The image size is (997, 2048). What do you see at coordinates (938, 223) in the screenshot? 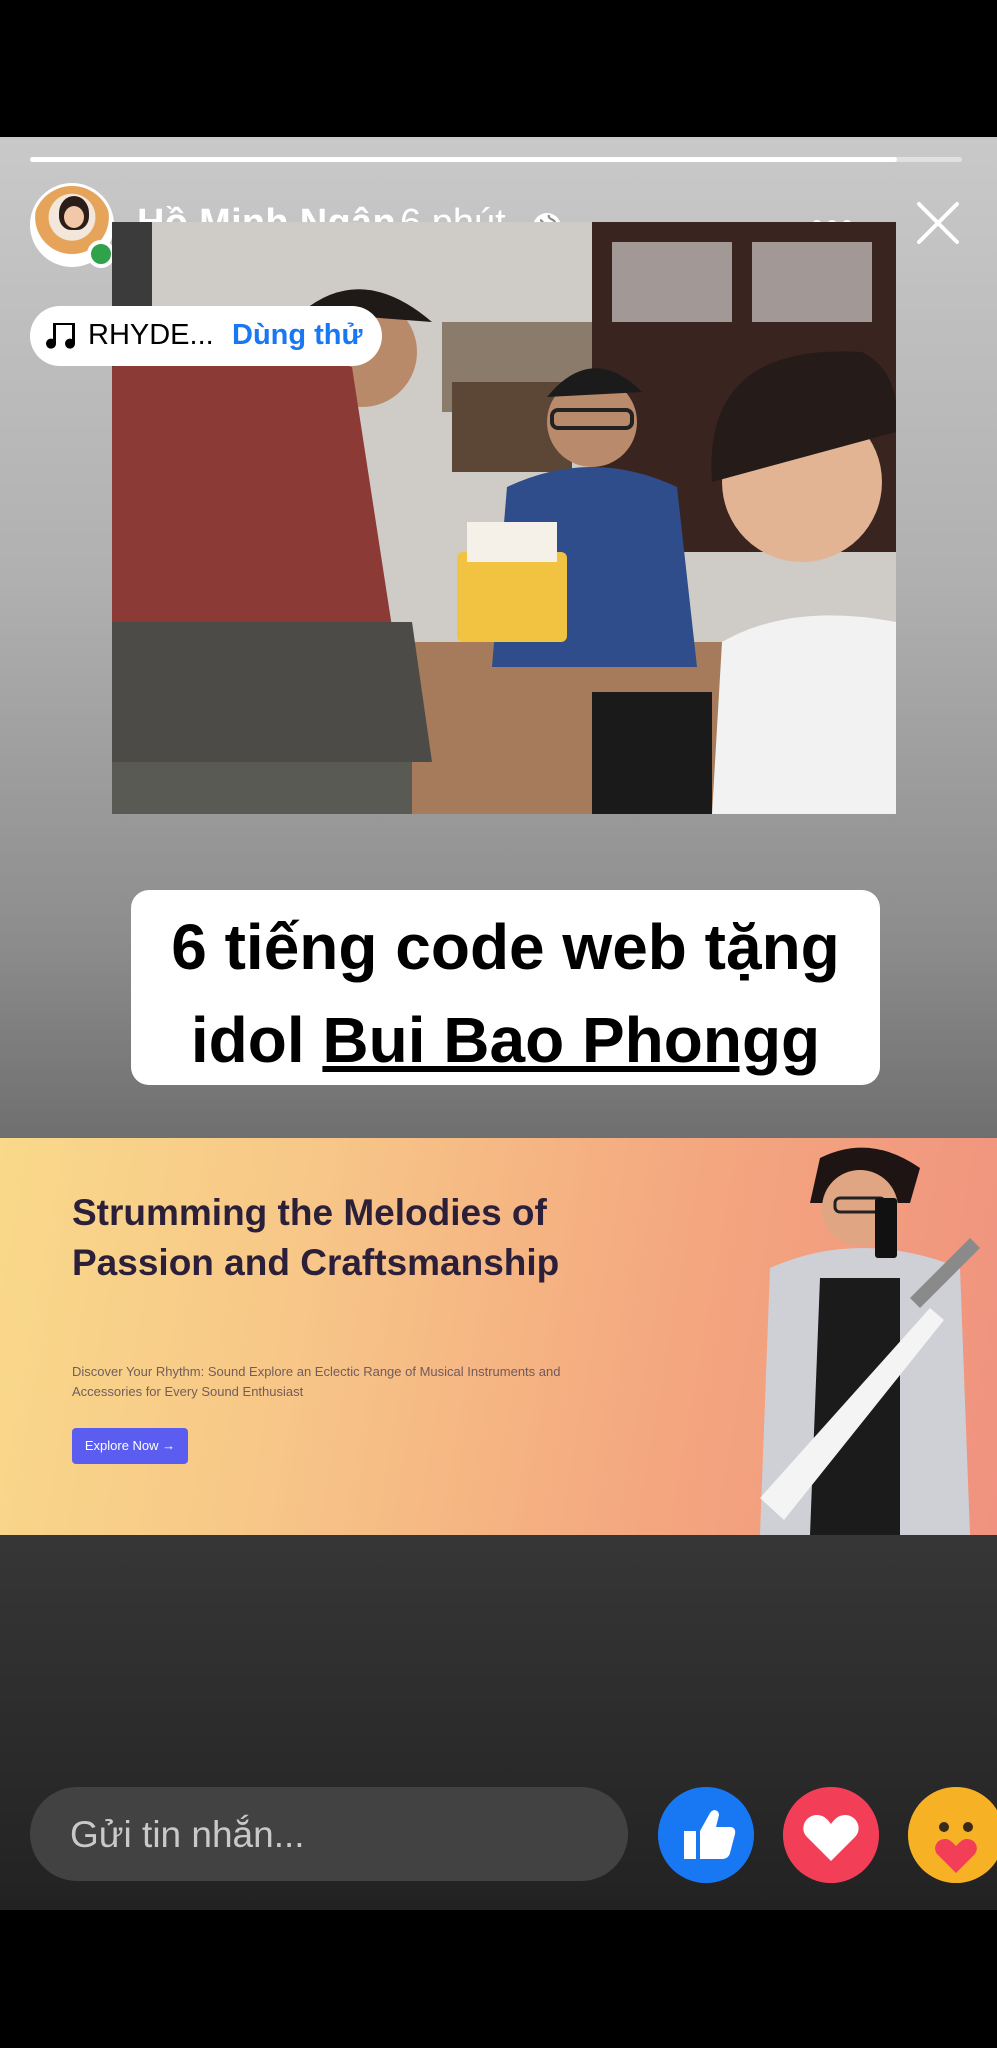
I see `close-icon` at bounding box center [938, 223].